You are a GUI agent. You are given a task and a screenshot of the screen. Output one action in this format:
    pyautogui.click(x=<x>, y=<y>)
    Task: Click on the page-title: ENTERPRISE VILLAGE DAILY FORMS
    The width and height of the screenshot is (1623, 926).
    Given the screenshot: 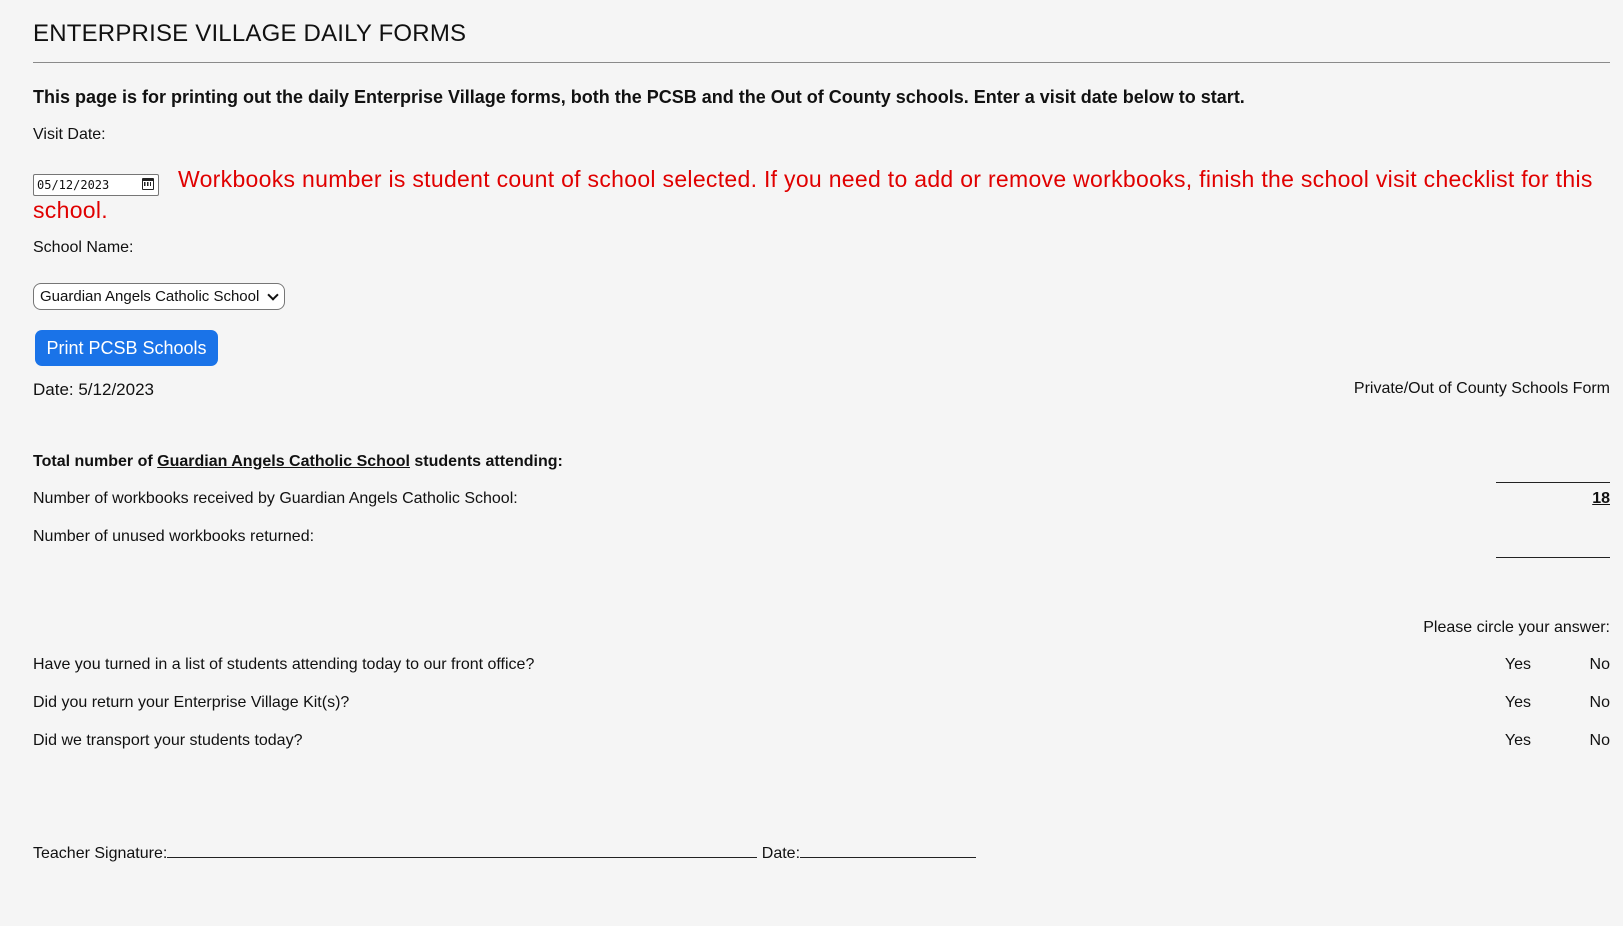 What is the action you would take?
    pyautogui.click(x=250, y=33)
    